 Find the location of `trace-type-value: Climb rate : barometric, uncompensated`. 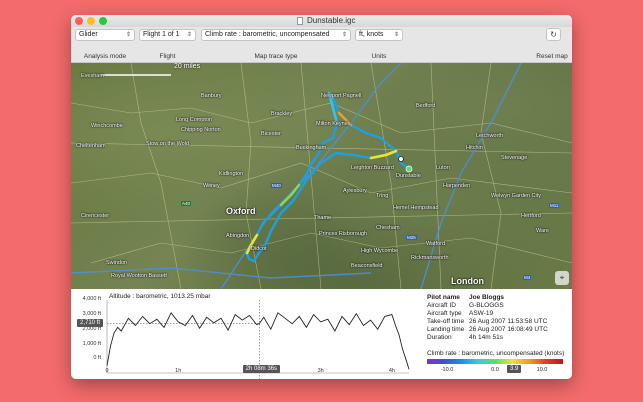

trace-type-value: Climb rate : barometric, uncompensated is located at coordinates (267, 34).